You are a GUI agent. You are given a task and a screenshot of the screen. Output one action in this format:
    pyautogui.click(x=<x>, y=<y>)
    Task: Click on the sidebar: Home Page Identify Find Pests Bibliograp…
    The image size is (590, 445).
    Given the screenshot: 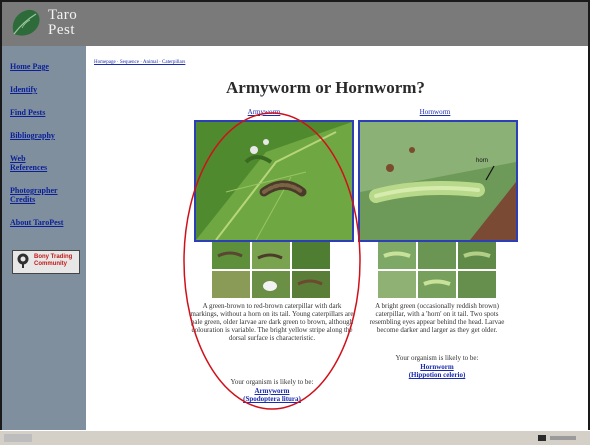 What is the action you would take?
    pyautogui.click(x=44, y=242)
    